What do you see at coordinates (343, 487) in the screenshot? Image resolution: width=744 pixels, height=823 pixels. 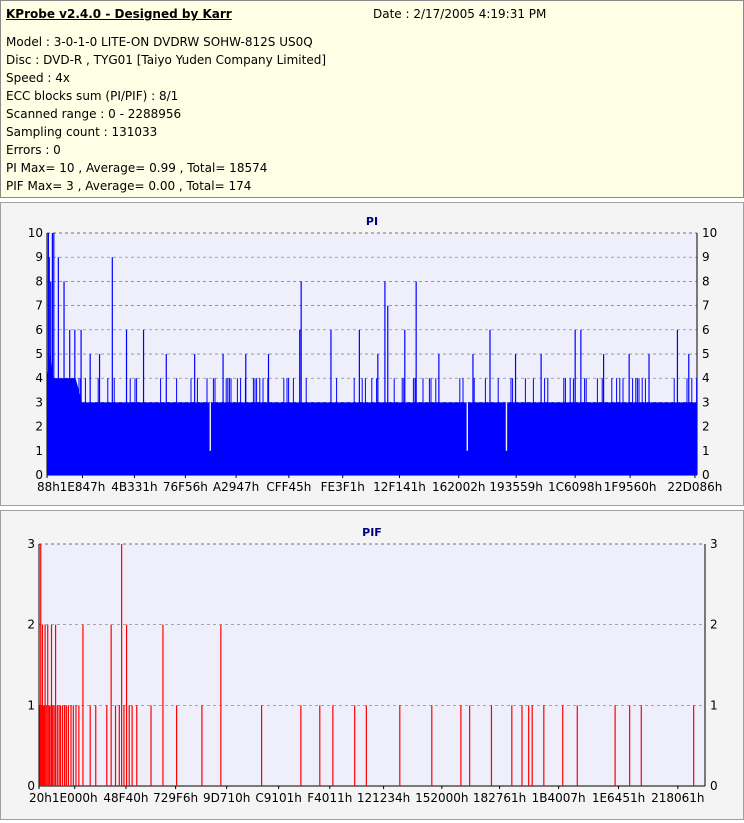 I see `pi-xtick-label: FE3F1h` at bounding box center [343, 487].